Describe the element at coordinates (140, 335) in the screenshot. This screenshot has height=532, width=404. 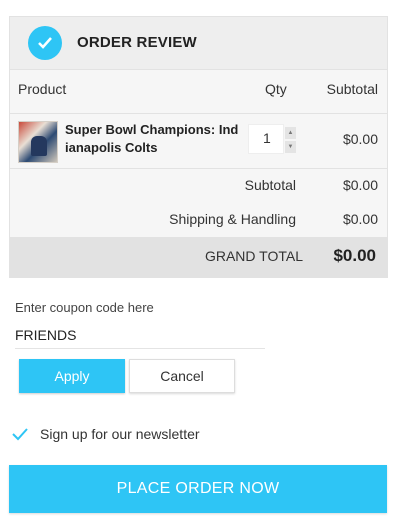
I see `coupon-input` at that location.